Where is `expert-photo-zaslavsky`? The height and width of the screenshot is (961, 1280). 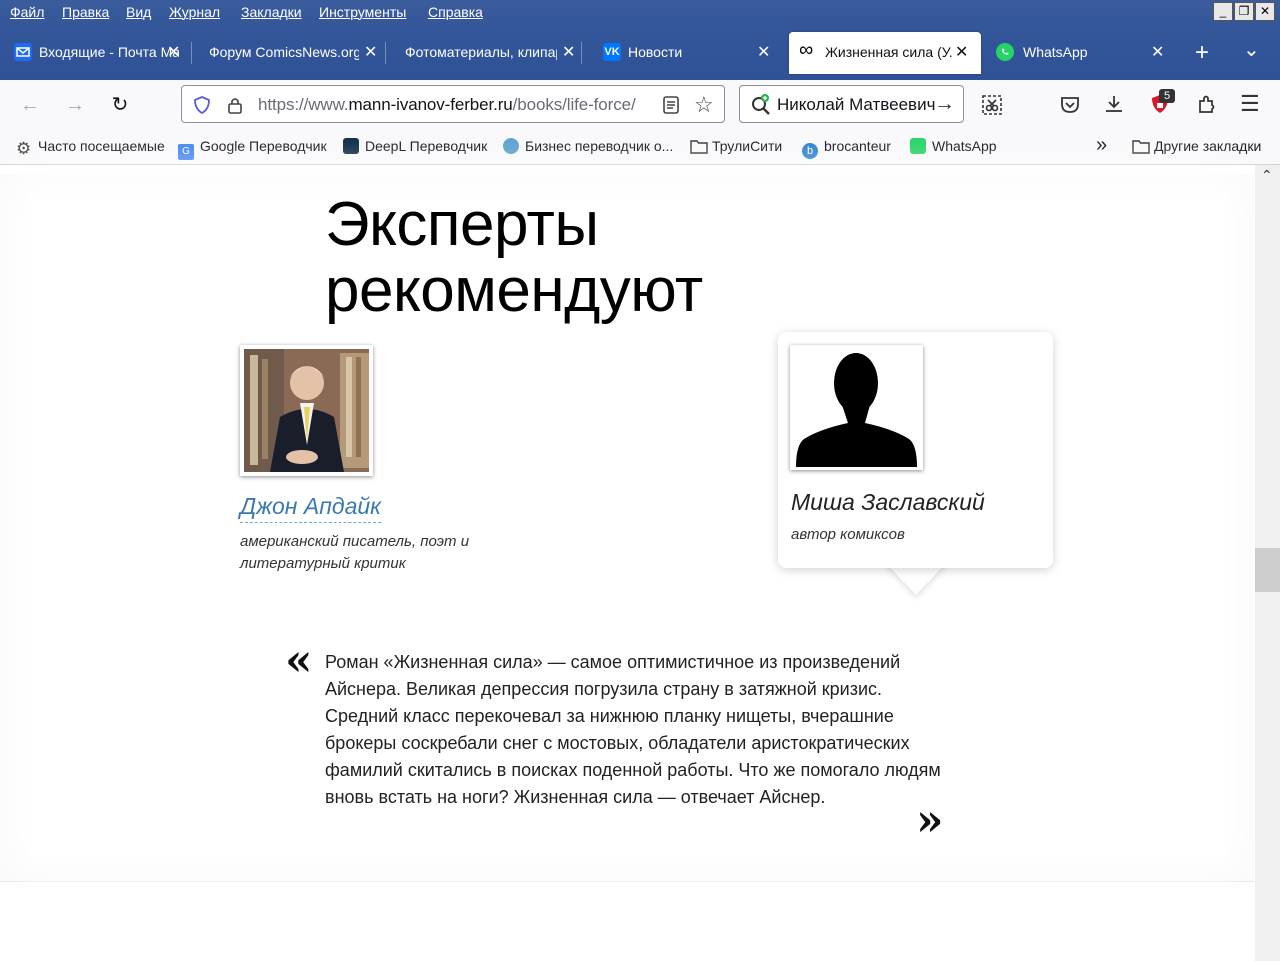 expert-photo-zaslavsky is located at coordinates (856, 407).